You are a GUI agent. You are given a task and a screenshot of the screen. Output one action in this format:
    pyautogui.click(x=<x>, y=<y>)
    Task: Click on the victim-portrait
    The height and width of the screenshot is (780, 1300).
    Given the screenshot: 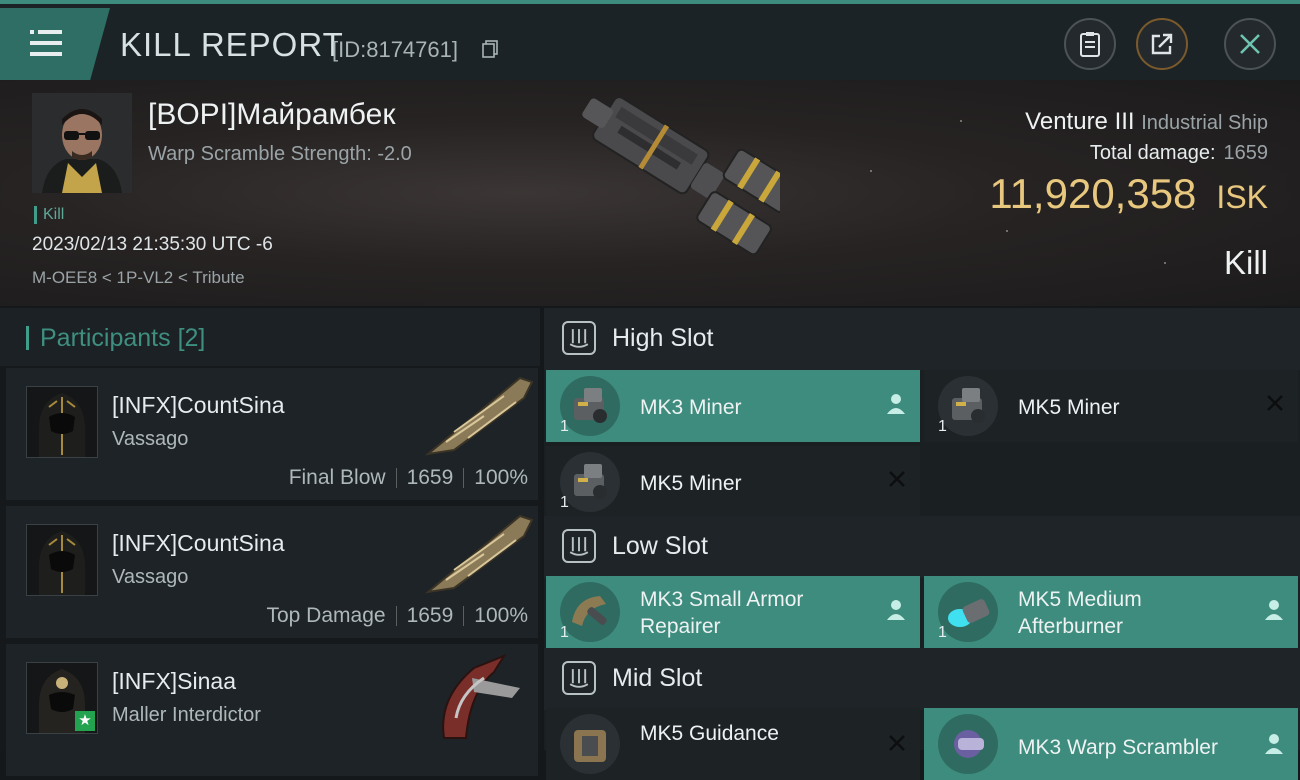 What is the action you would take?
    pyautogui.click(x=82, y=143)
    